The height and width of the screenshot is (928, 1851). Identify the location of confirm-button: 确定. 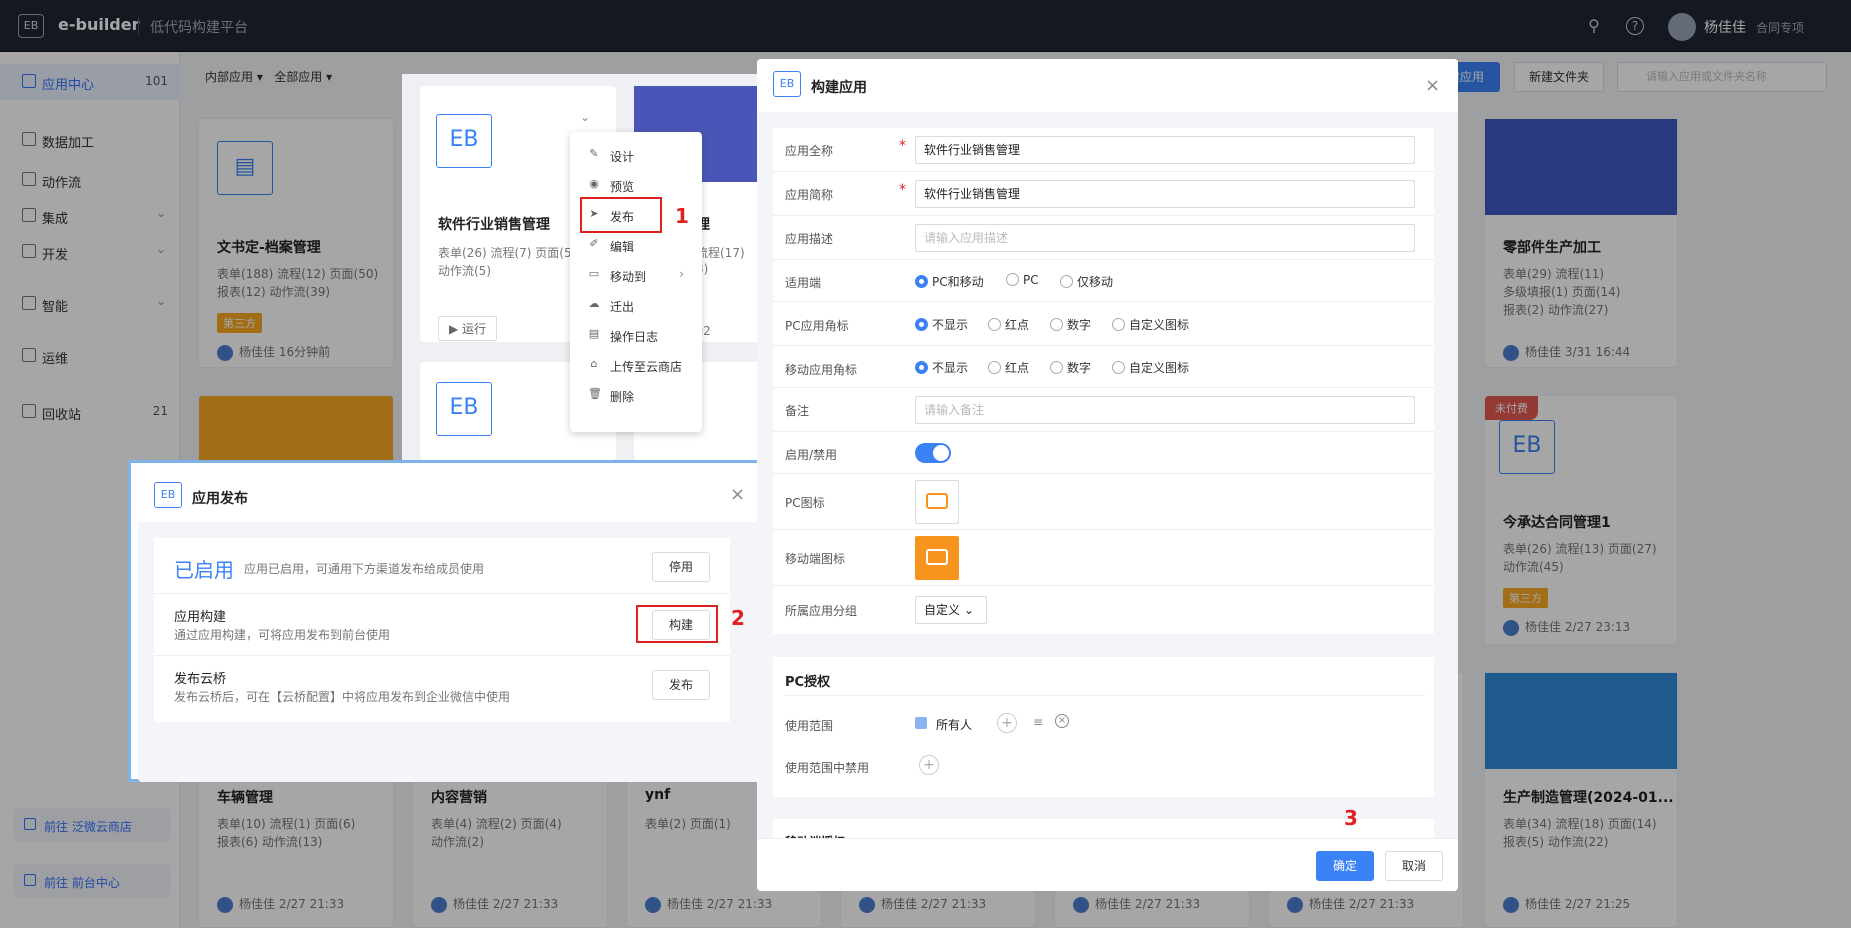
(1345, 866).